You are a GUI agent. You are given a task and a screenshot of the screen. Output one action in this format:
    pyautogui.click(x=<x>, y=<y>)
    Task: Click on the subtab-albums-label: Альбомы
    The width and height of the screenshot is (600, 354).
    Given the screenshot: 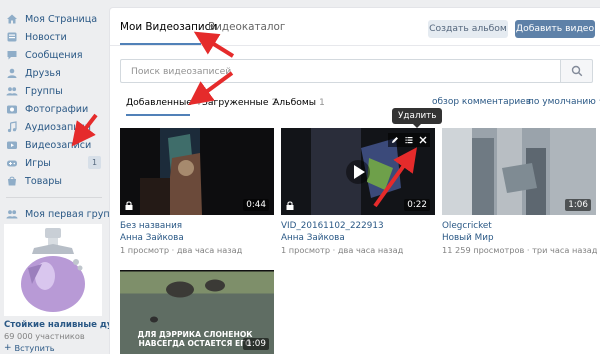 What is the action you would take?
    pyautogui.click(x=295, y=102)
    